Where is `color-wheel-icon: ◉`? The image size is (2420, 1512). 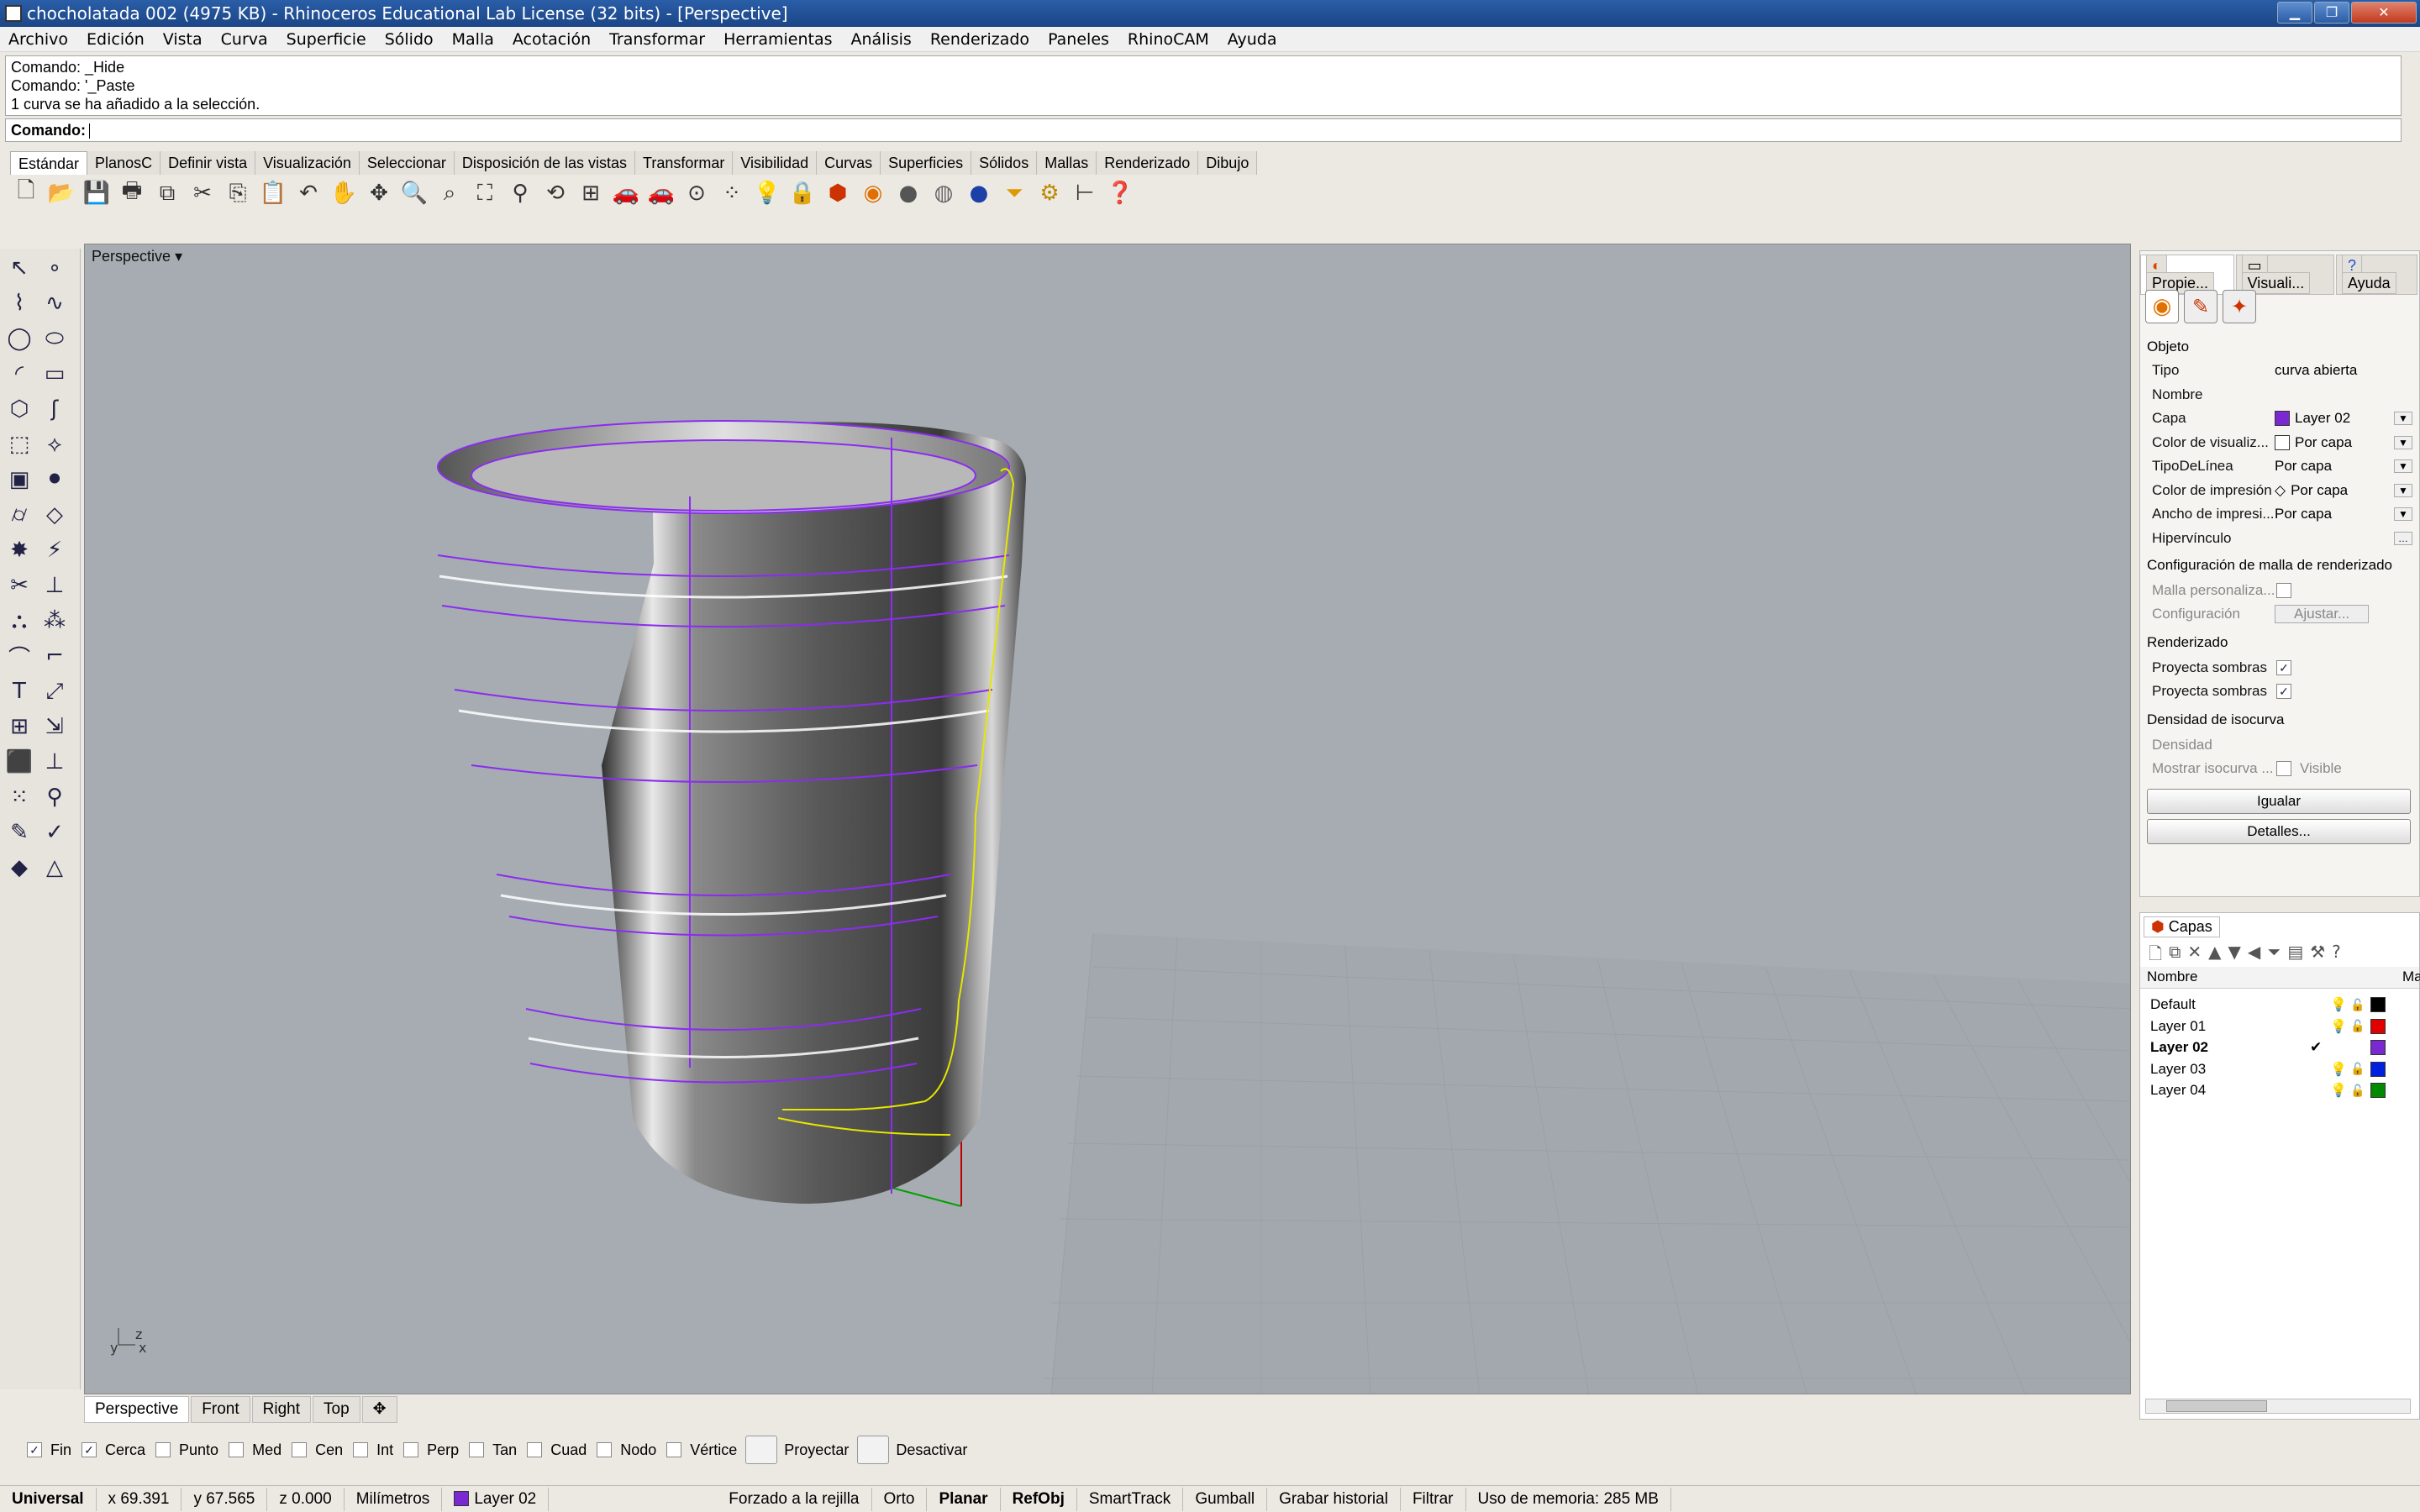
color-wheel-icon: ◉ is located at coordinates (873, 193).